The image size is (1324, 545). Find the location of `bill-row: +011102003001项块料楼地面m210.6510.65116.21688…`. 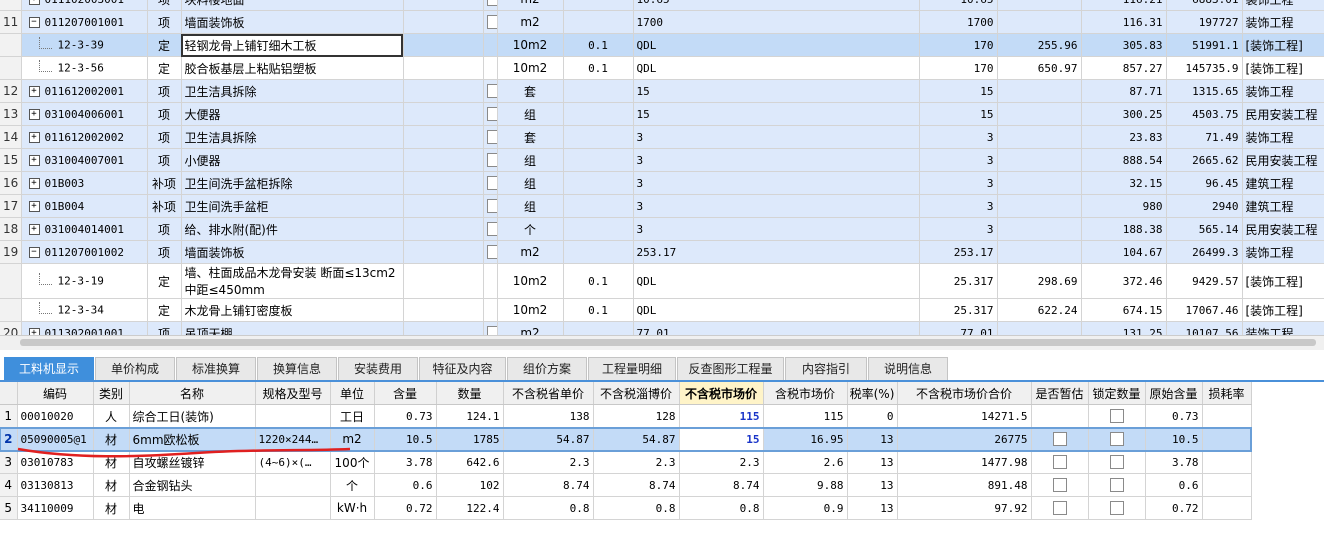

bill-row: +011102003001项块料楼地面m210.6510.65116.21688… is located at coordinates (662, 5).